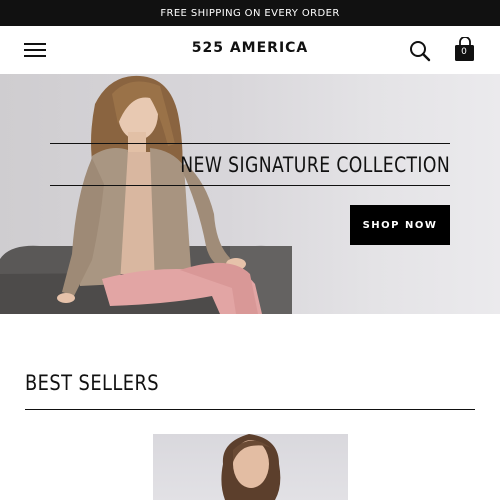 The image size is (500, 500). What do you see at coordinates (92, 383) in the screenshot?
I see `best-sellers-heading: BEST SELLERS` at bounding box center [92, 383].